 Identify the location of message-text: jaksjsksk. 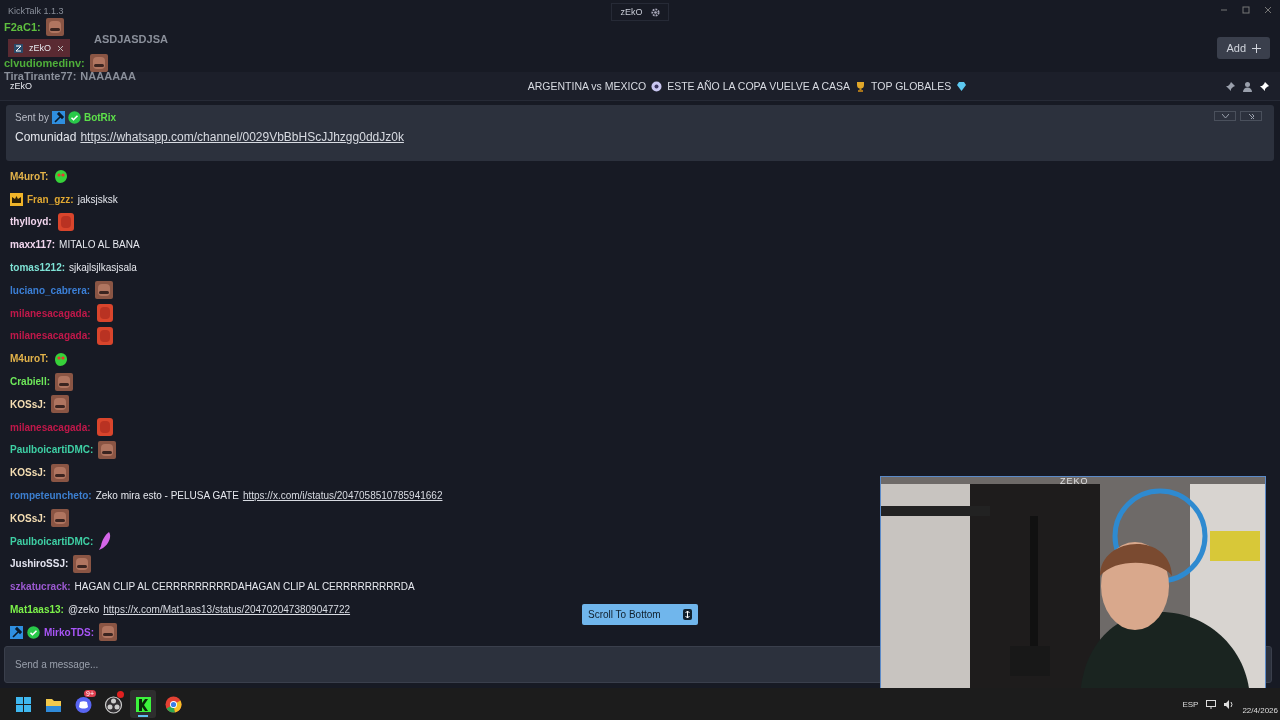
(97, 199).